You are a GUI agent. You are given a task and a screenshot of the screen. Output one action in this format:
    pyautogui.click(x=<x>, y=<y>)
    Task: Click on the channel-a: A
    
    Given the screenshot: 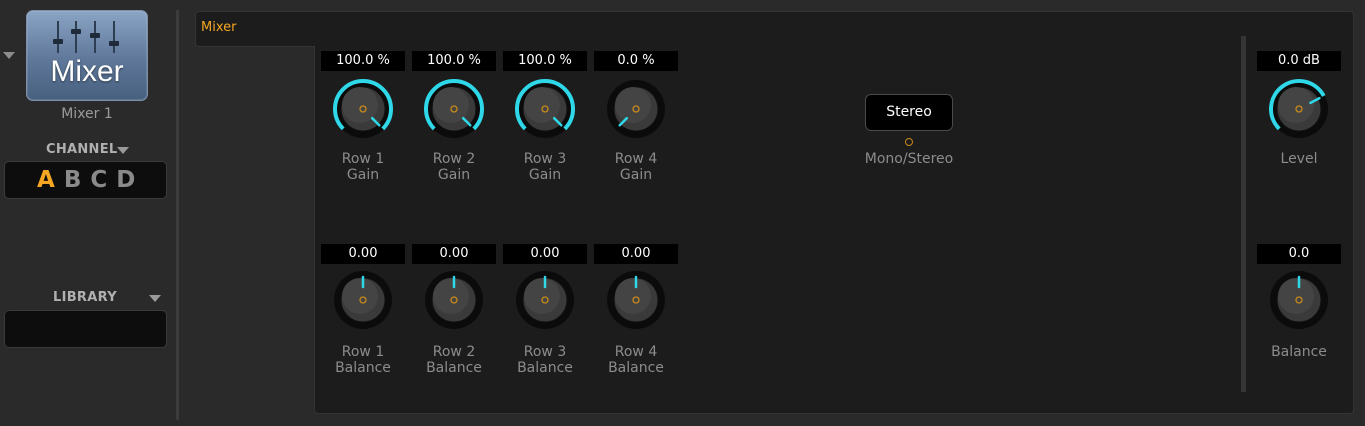 What is the action you would take?
    pyautogui.click(x=46, y=180)
    